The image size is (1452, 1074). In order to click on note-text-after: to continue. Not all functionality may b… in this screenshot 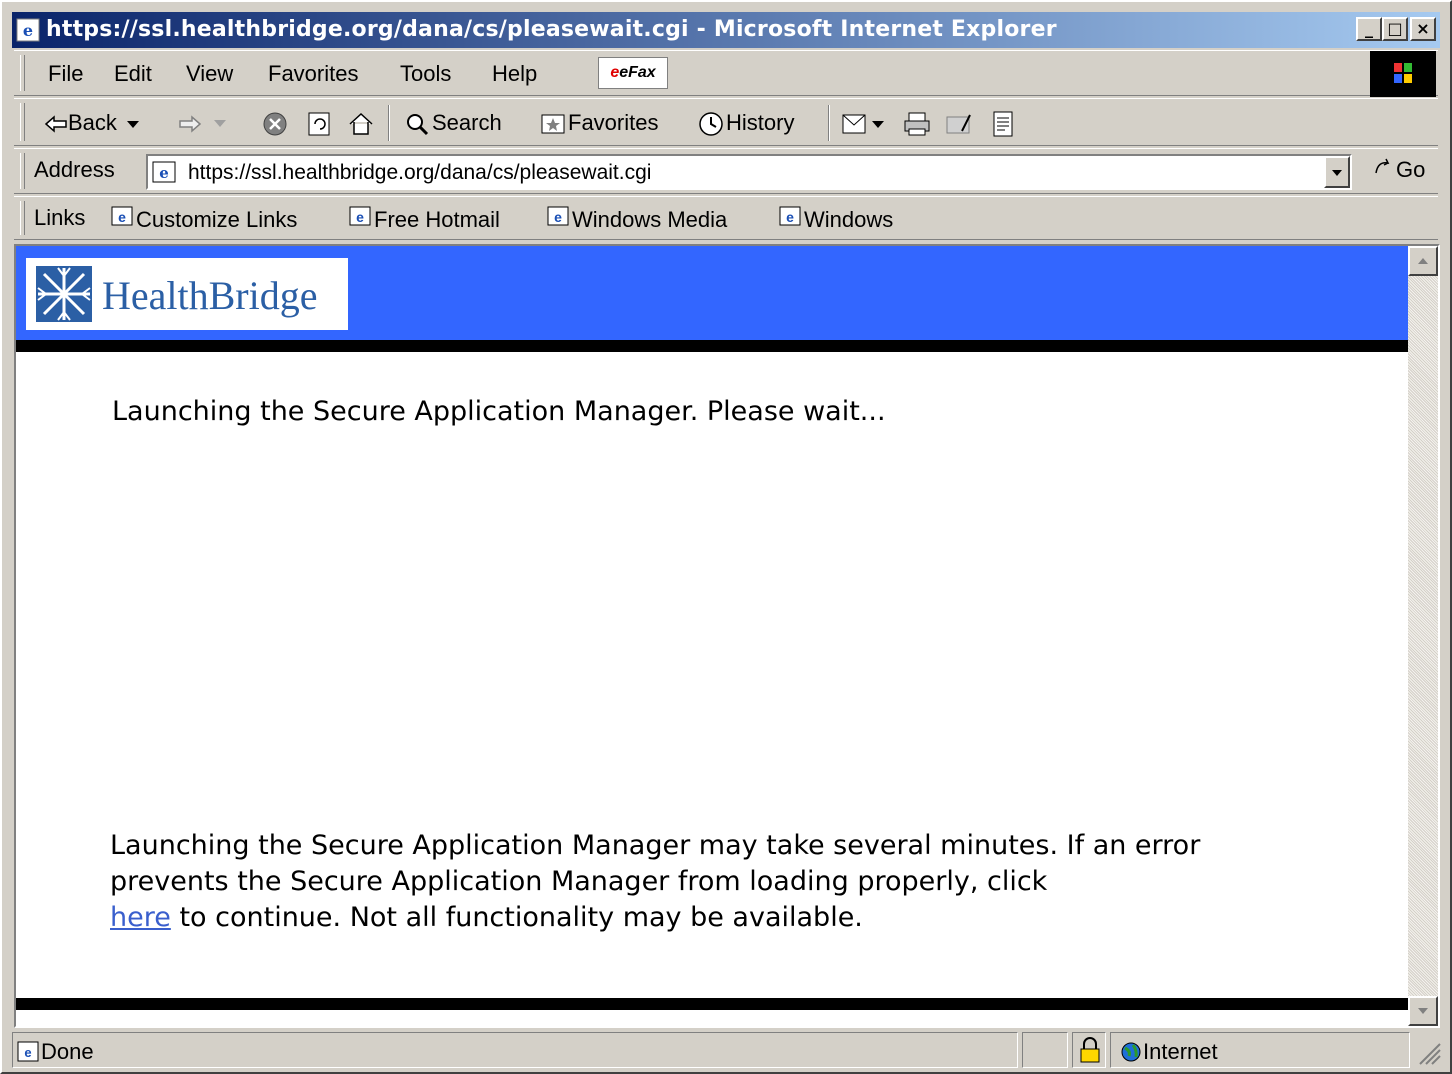, I will do `click(521, 917)`.